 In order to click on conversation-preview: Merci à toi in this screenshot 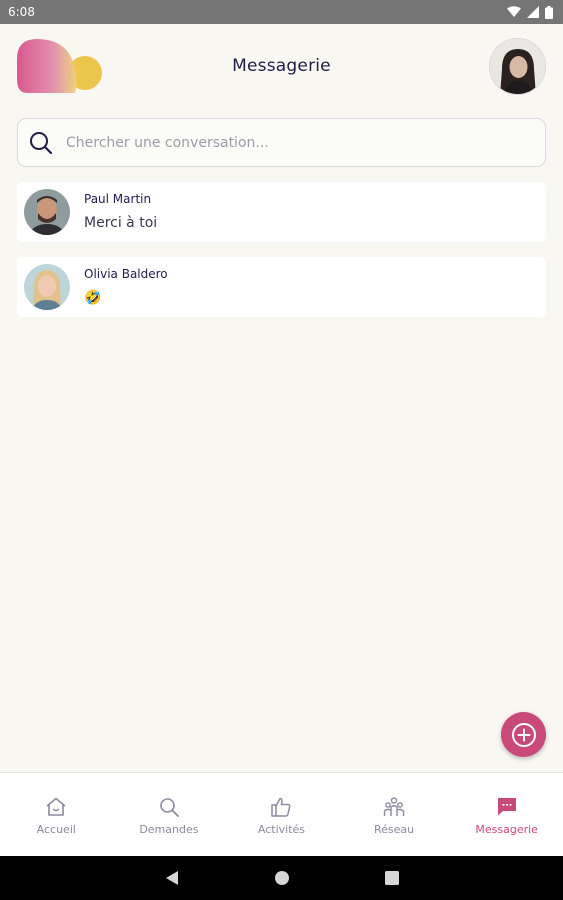, I will do `click(121, 223)`.